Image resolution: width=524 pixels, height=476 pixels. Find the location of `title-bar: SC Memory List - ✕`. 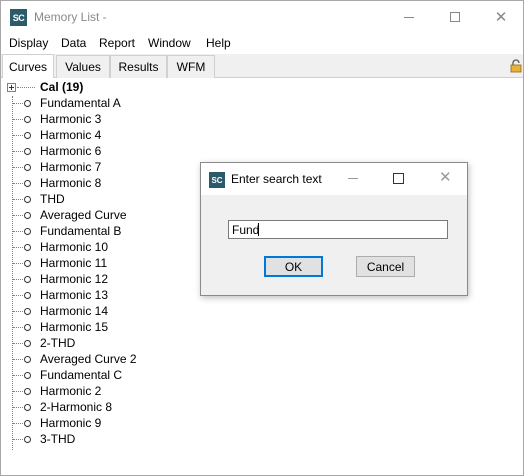

title-bar: SC Memory List - ✕ is located at coordinates (262, 17).